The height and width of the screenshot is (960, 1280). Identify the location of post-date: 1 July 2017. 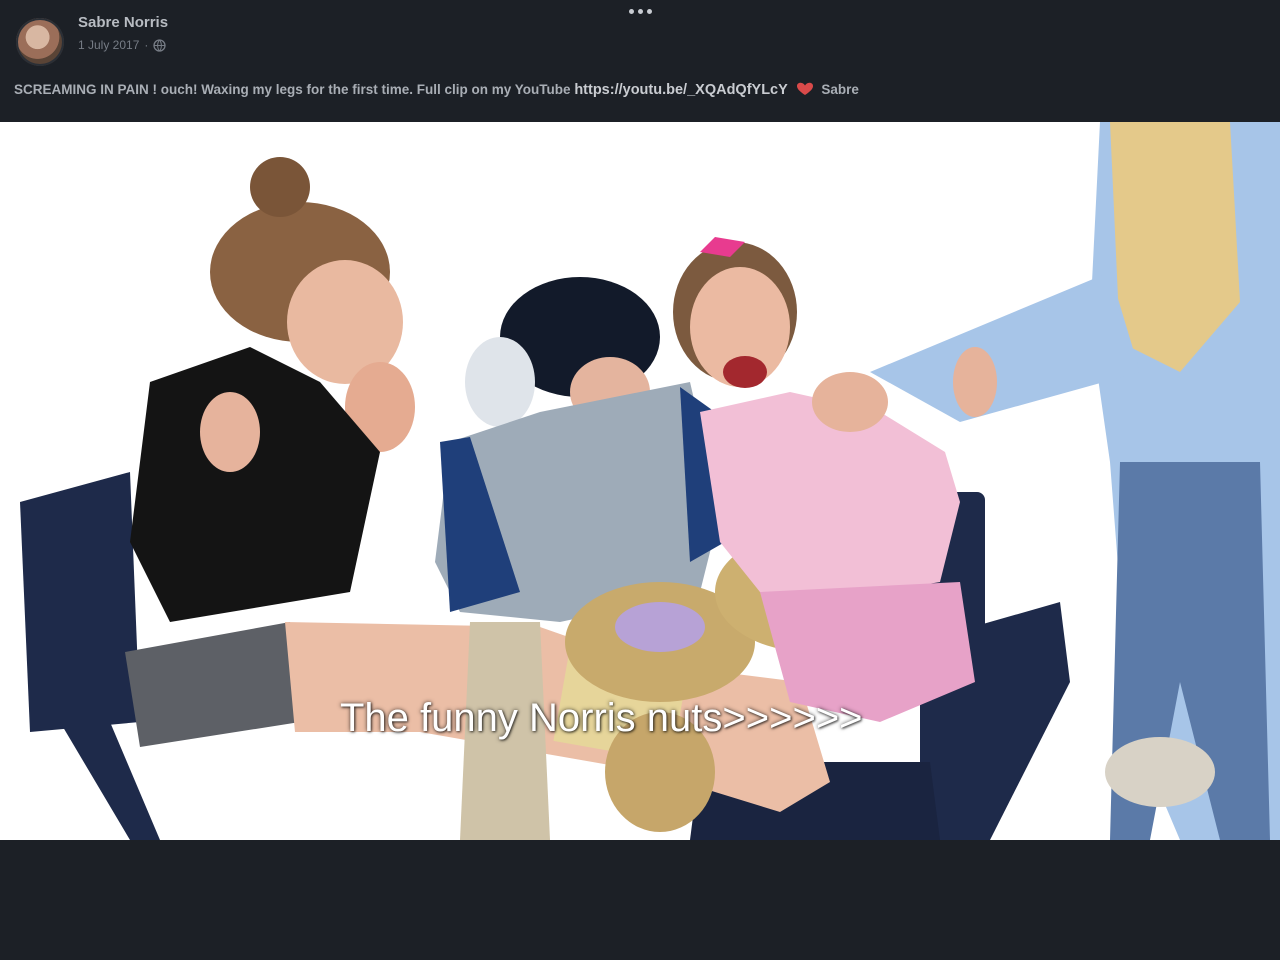
(108, 45).